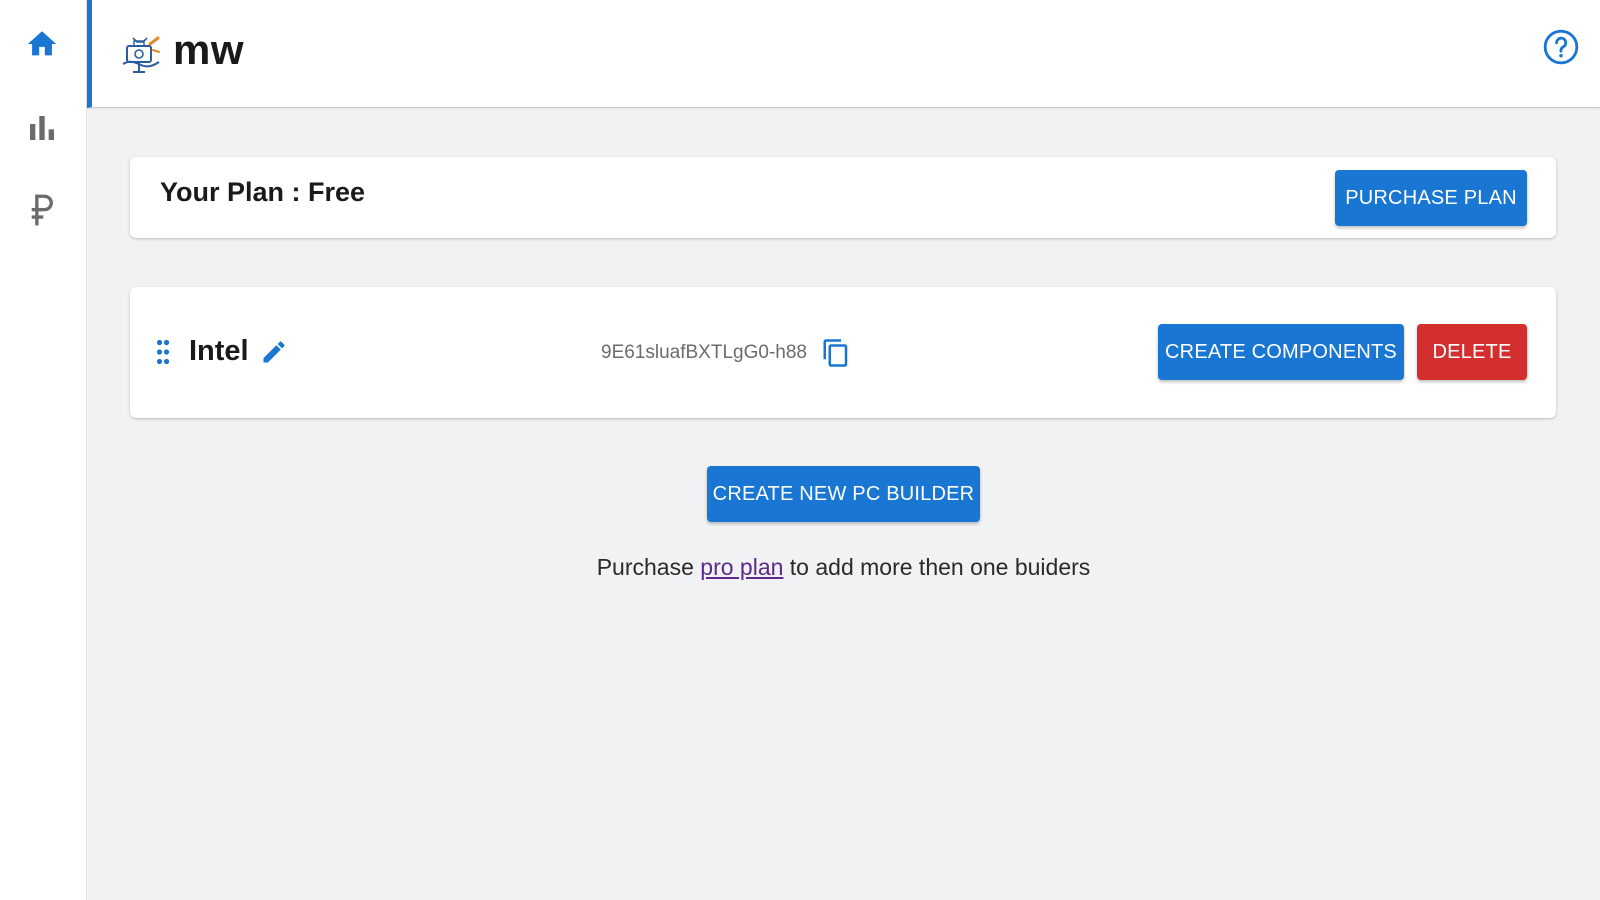 The width and height of the screenshot is (1600, 900). Describe the element at coordinates (1431, 198) in the screenshot. I see `purchase-plan-button: PURCHASE PLAN` at that location.